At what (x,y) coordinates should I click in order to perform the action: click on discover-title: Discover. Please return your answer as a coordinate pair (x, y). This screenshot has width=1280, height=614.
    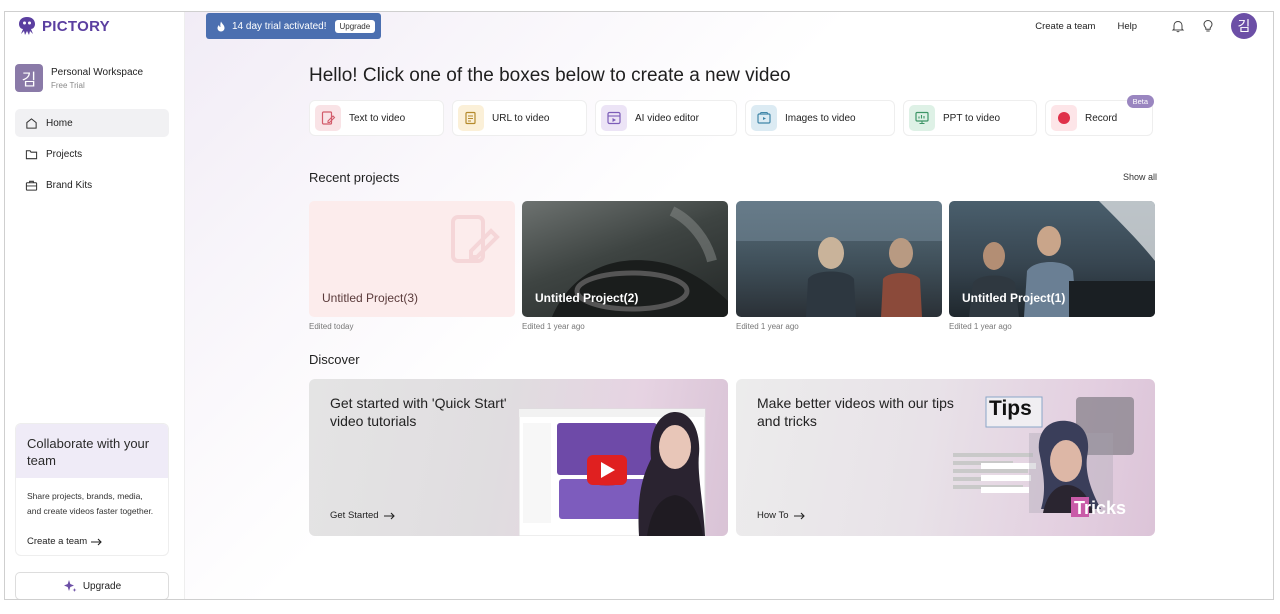
    Looking at the image, I should click on (334, 359).